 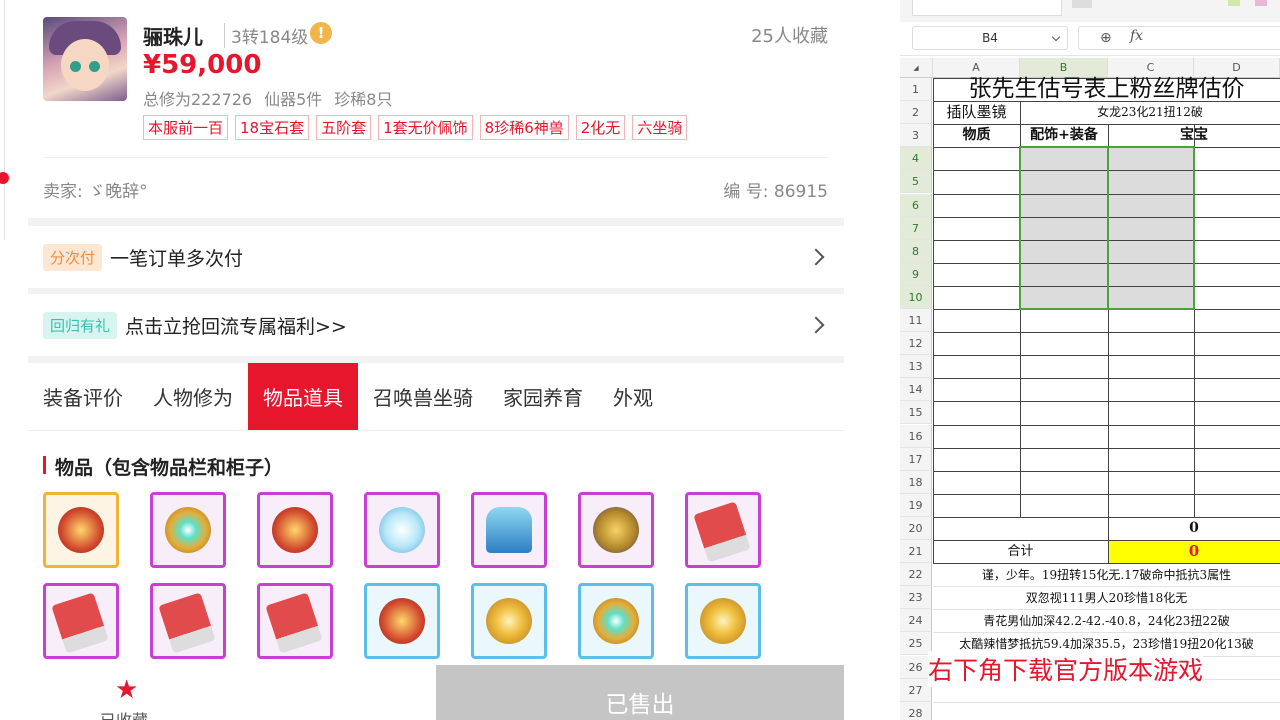 I want to click on avatar-face, so click(x=85, y=65).